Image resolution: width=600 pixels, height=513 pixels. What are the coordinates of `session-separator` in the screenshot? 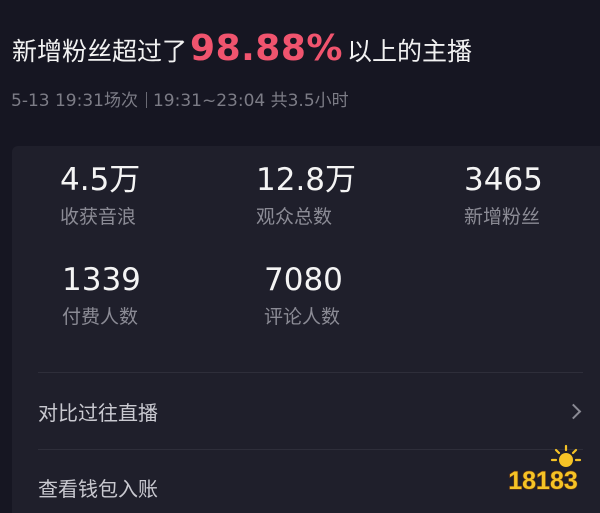 It's located at (146, 100).